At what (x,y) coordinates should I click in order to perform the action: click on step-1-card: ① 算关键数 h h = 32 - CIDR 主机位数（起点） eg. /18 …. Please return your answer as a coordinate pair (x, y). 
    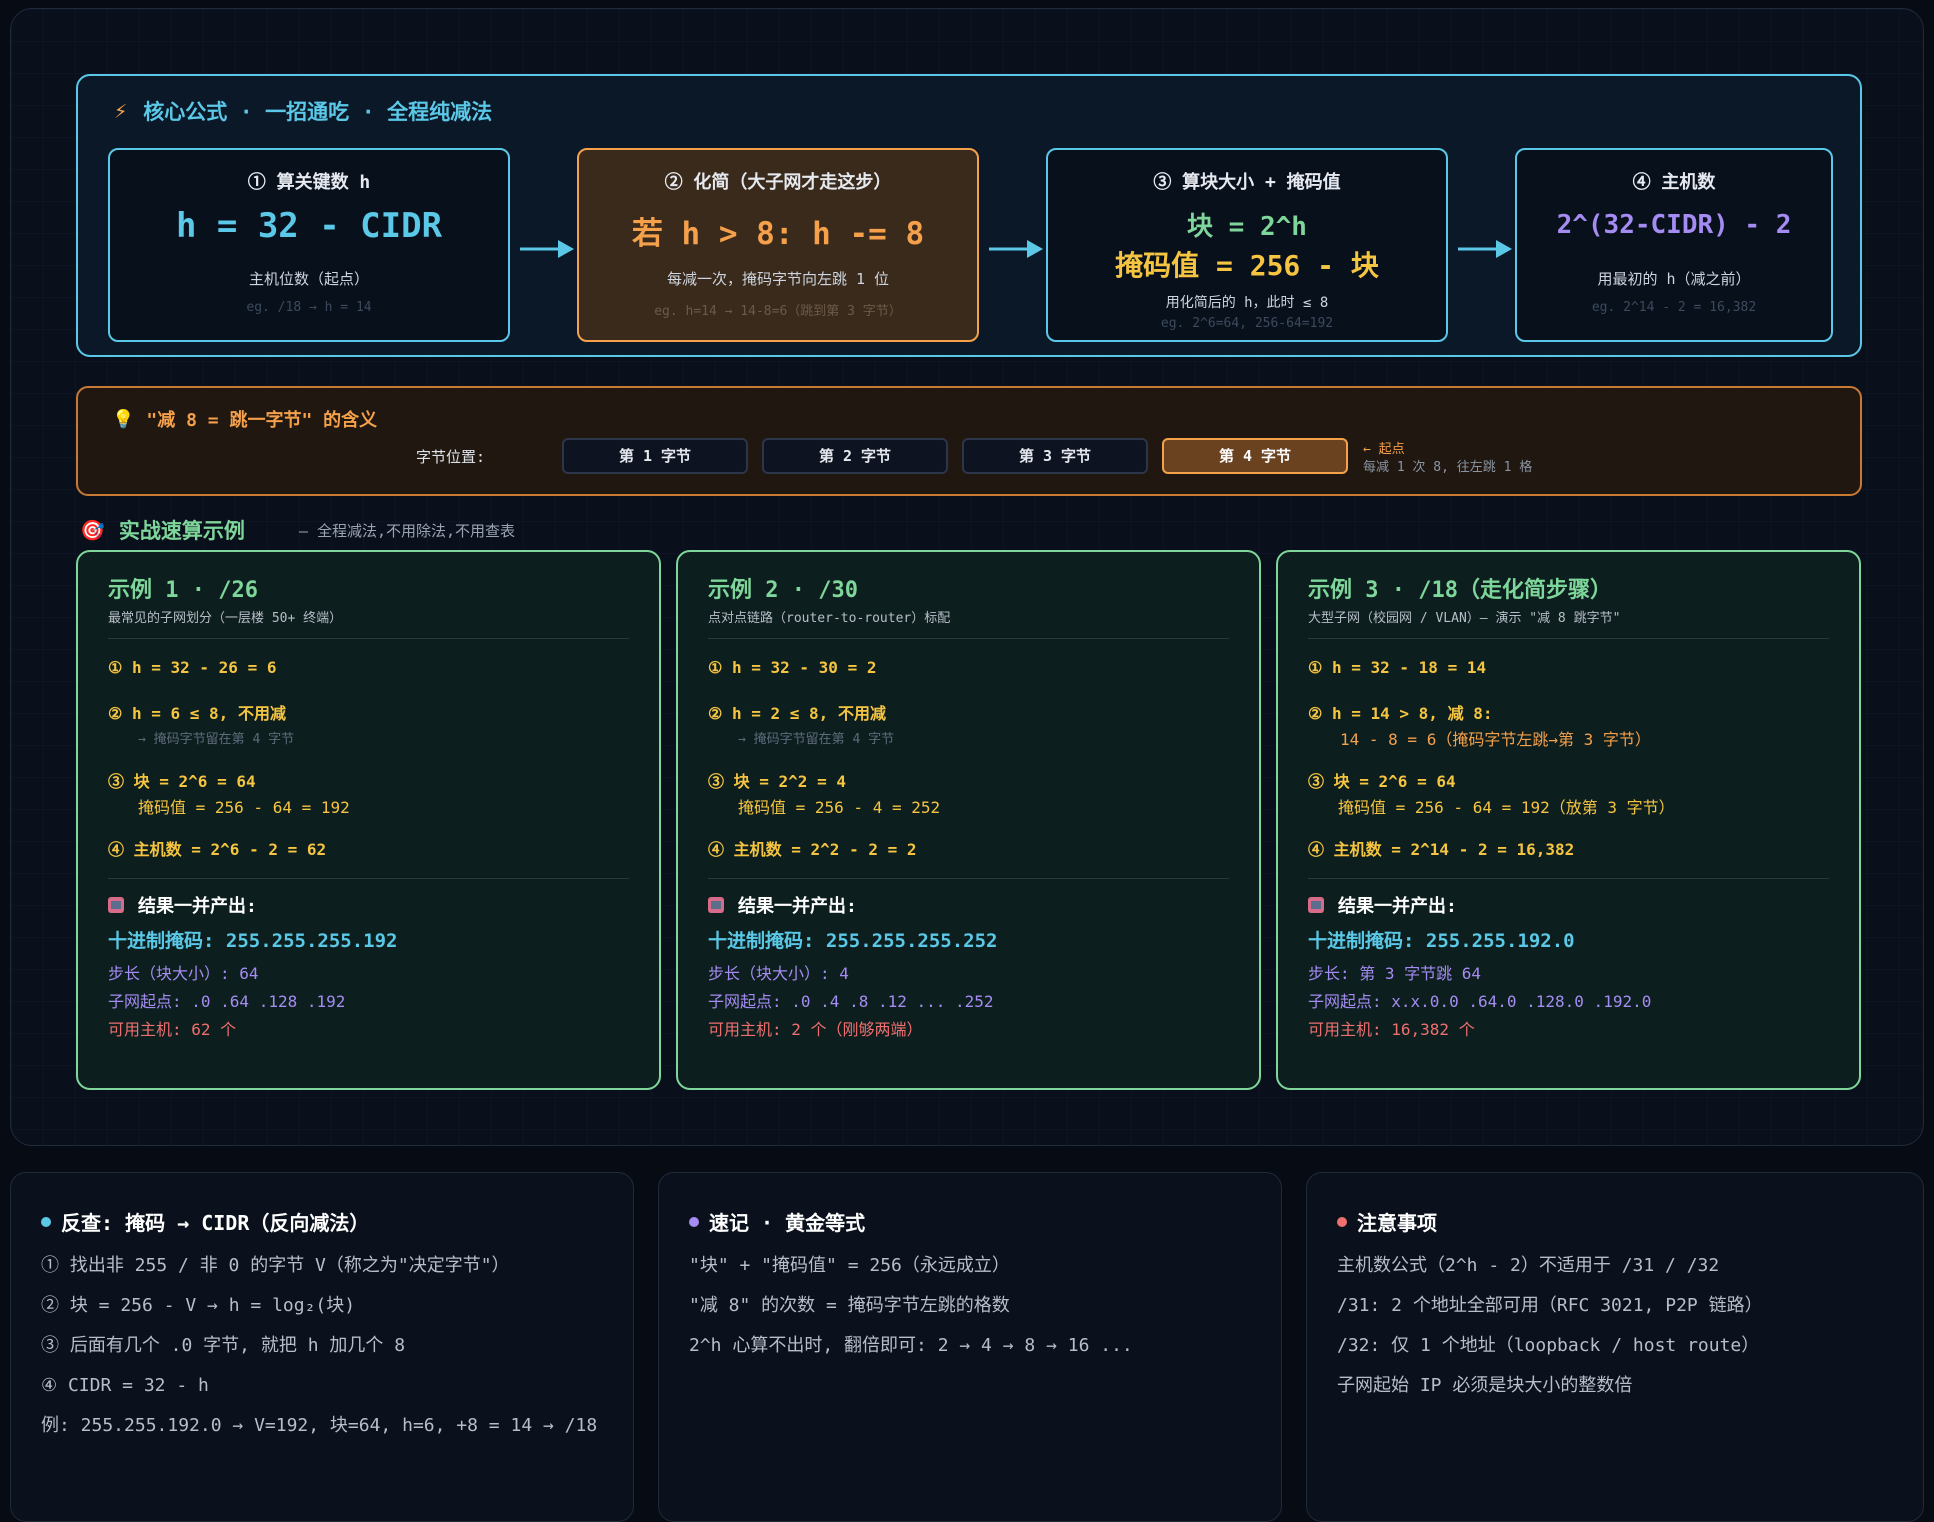
    Looking at the image, I should click on (309, 245).